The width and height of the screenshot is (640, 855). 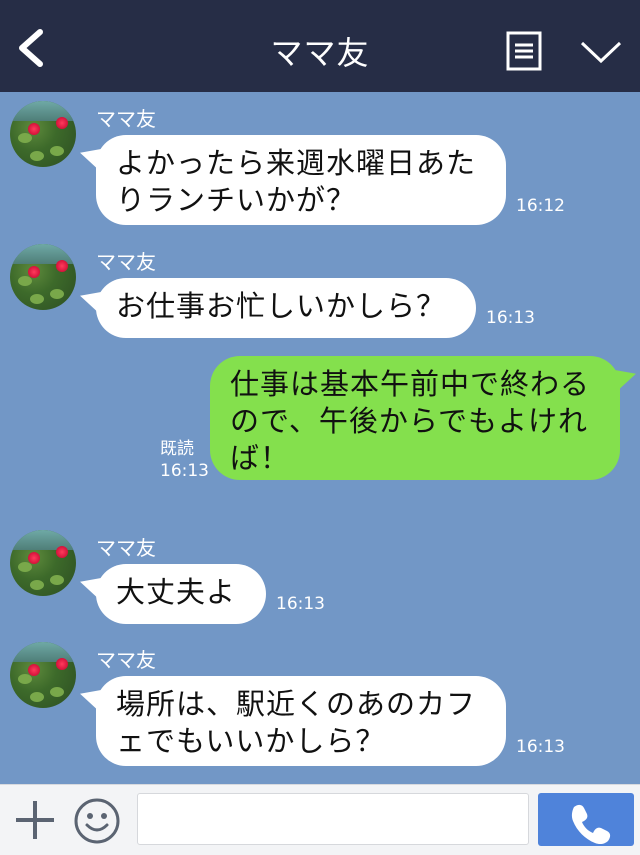 I want to click on message-bubble: 仕事は基本午前中で終わる ので、午後からでもよけれ ば！, so click(x=415, y=418).